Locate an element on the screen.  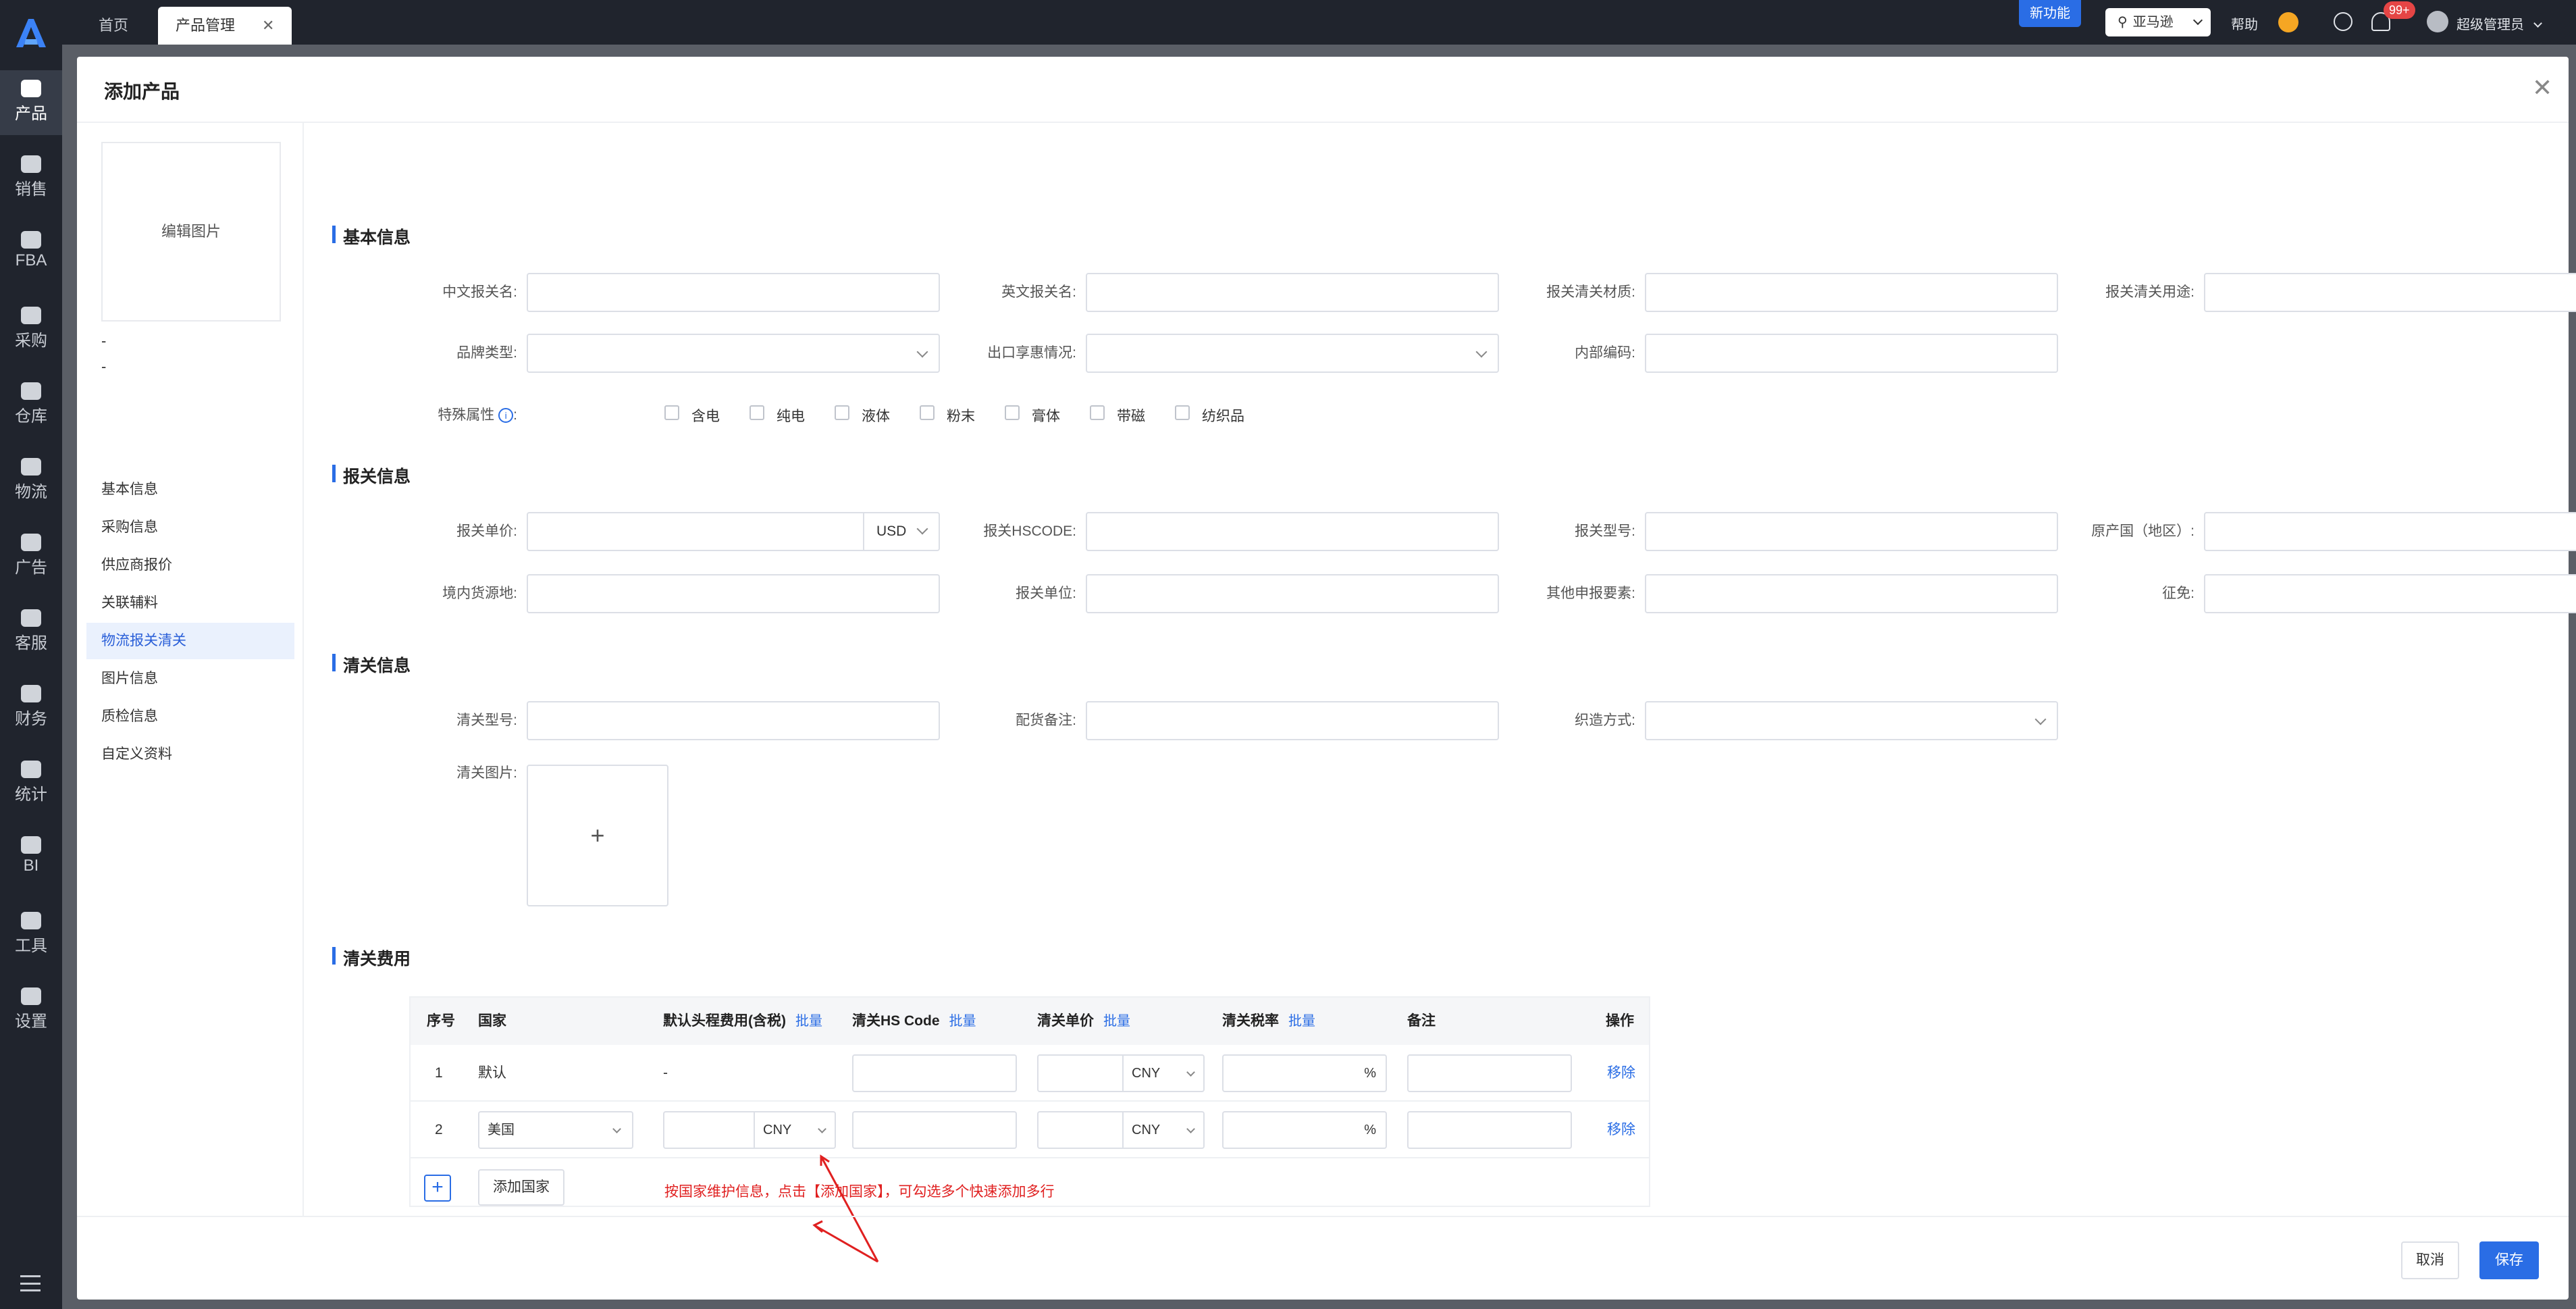
add-row-button: + is located at coordinates (437, 1188).